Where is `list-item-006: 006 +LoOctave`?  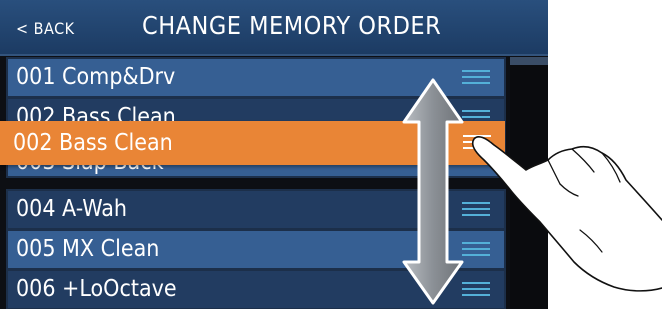 list-item-006: 006 +LoOctave is located at coordinates (256, 289).